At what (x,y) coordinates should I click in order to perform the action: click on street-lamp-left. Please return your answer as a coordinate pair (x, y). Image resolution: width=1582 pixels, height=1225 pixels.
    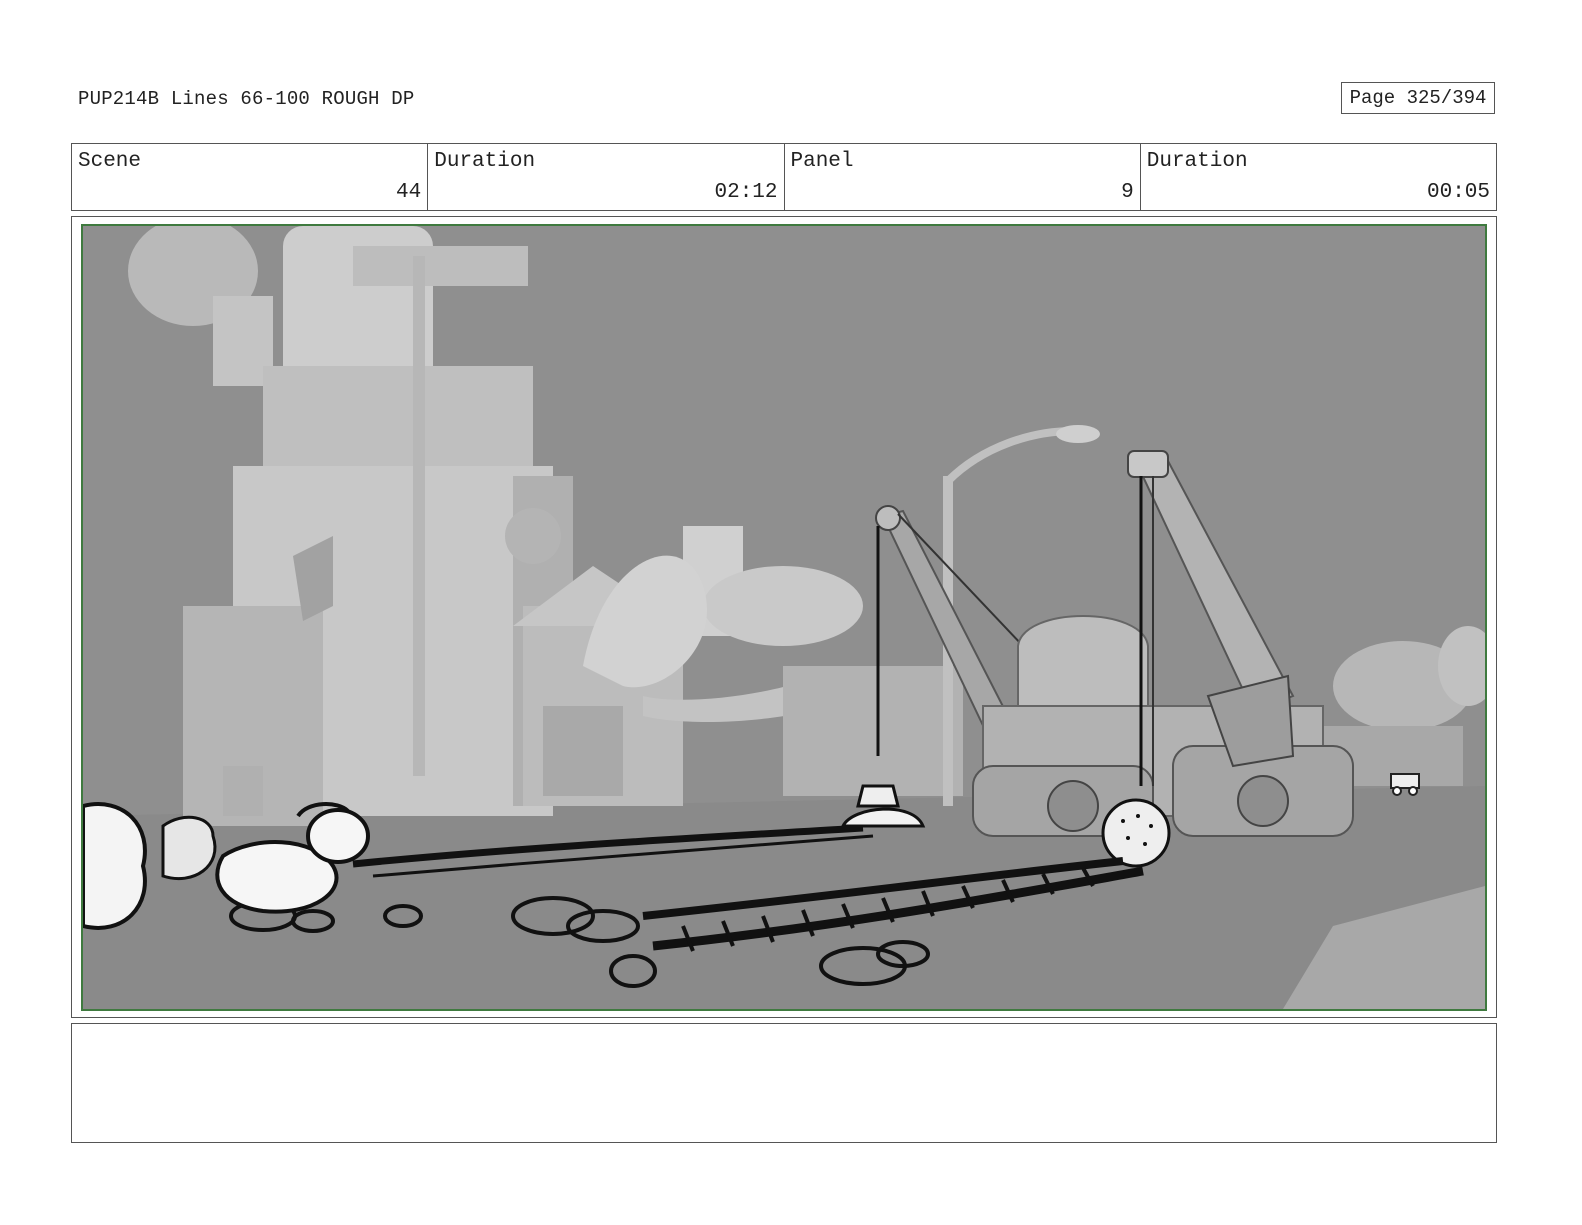
    Looking at the image, I should click on (419, 516).